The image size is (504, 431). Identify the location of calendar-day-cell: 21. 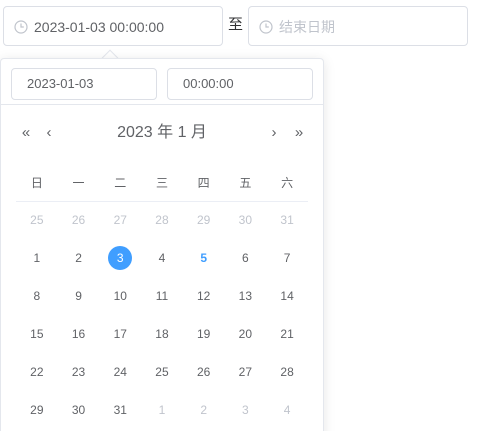
(287, 334).